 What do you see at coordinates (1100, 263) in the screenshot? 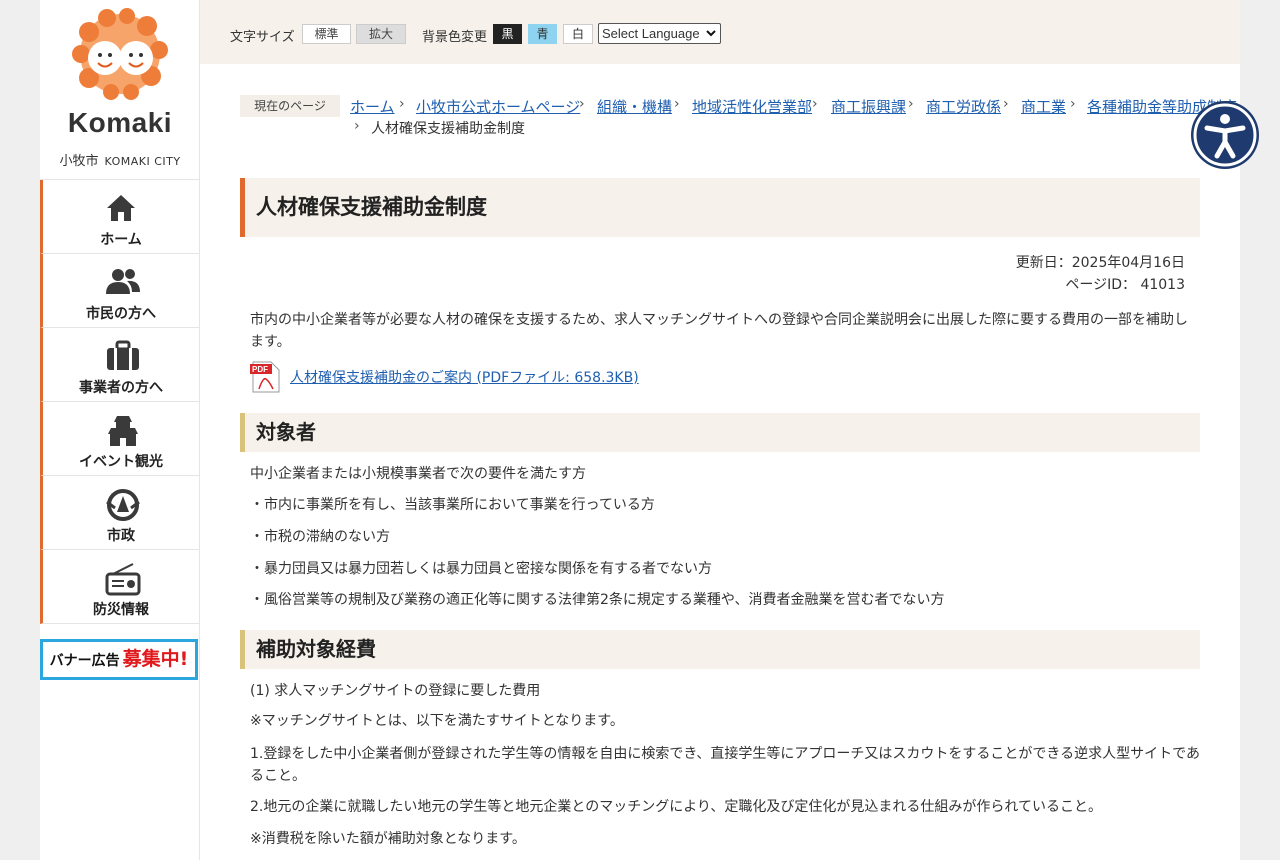
I see `updated-date: 更新日：2025年04月16日` at bounding box center [1100, 263].